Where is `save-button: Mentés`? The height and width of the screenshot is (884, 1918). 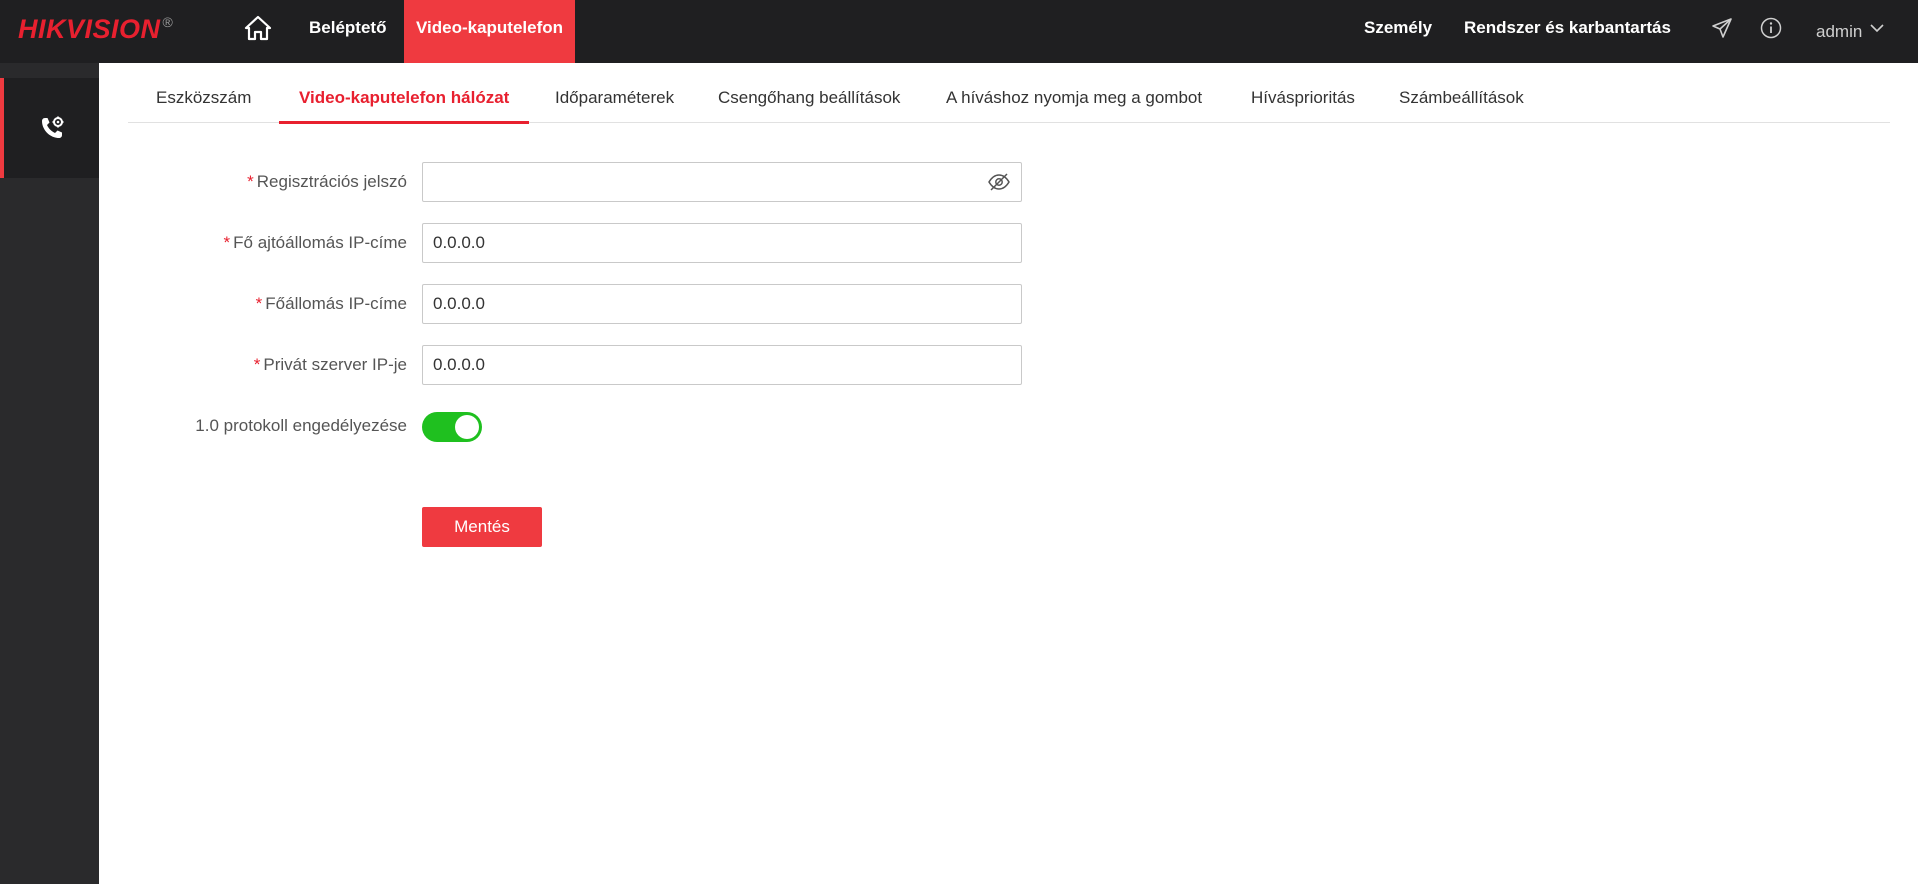 save-button: Mentés is located at coordinates (482, 527).